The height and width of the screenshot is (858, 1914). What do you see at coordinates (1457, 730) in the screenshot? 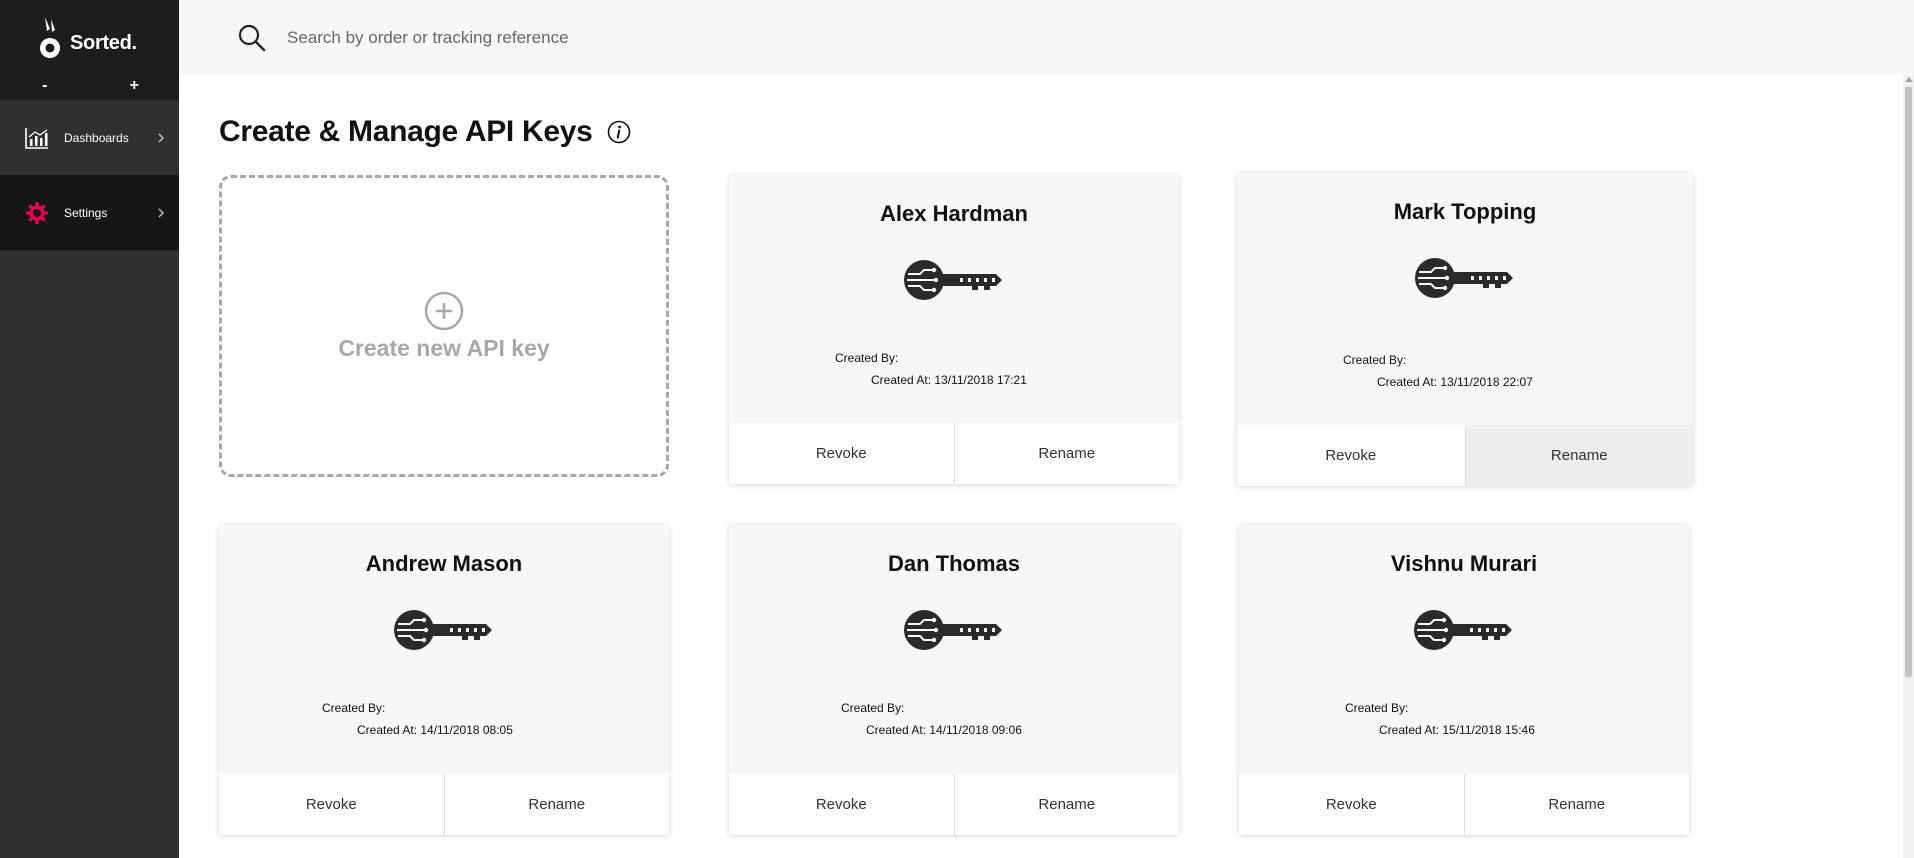
I see `created-at-label: Created At: 15/11/2018 15:46` at bounding box center [1457, 730].